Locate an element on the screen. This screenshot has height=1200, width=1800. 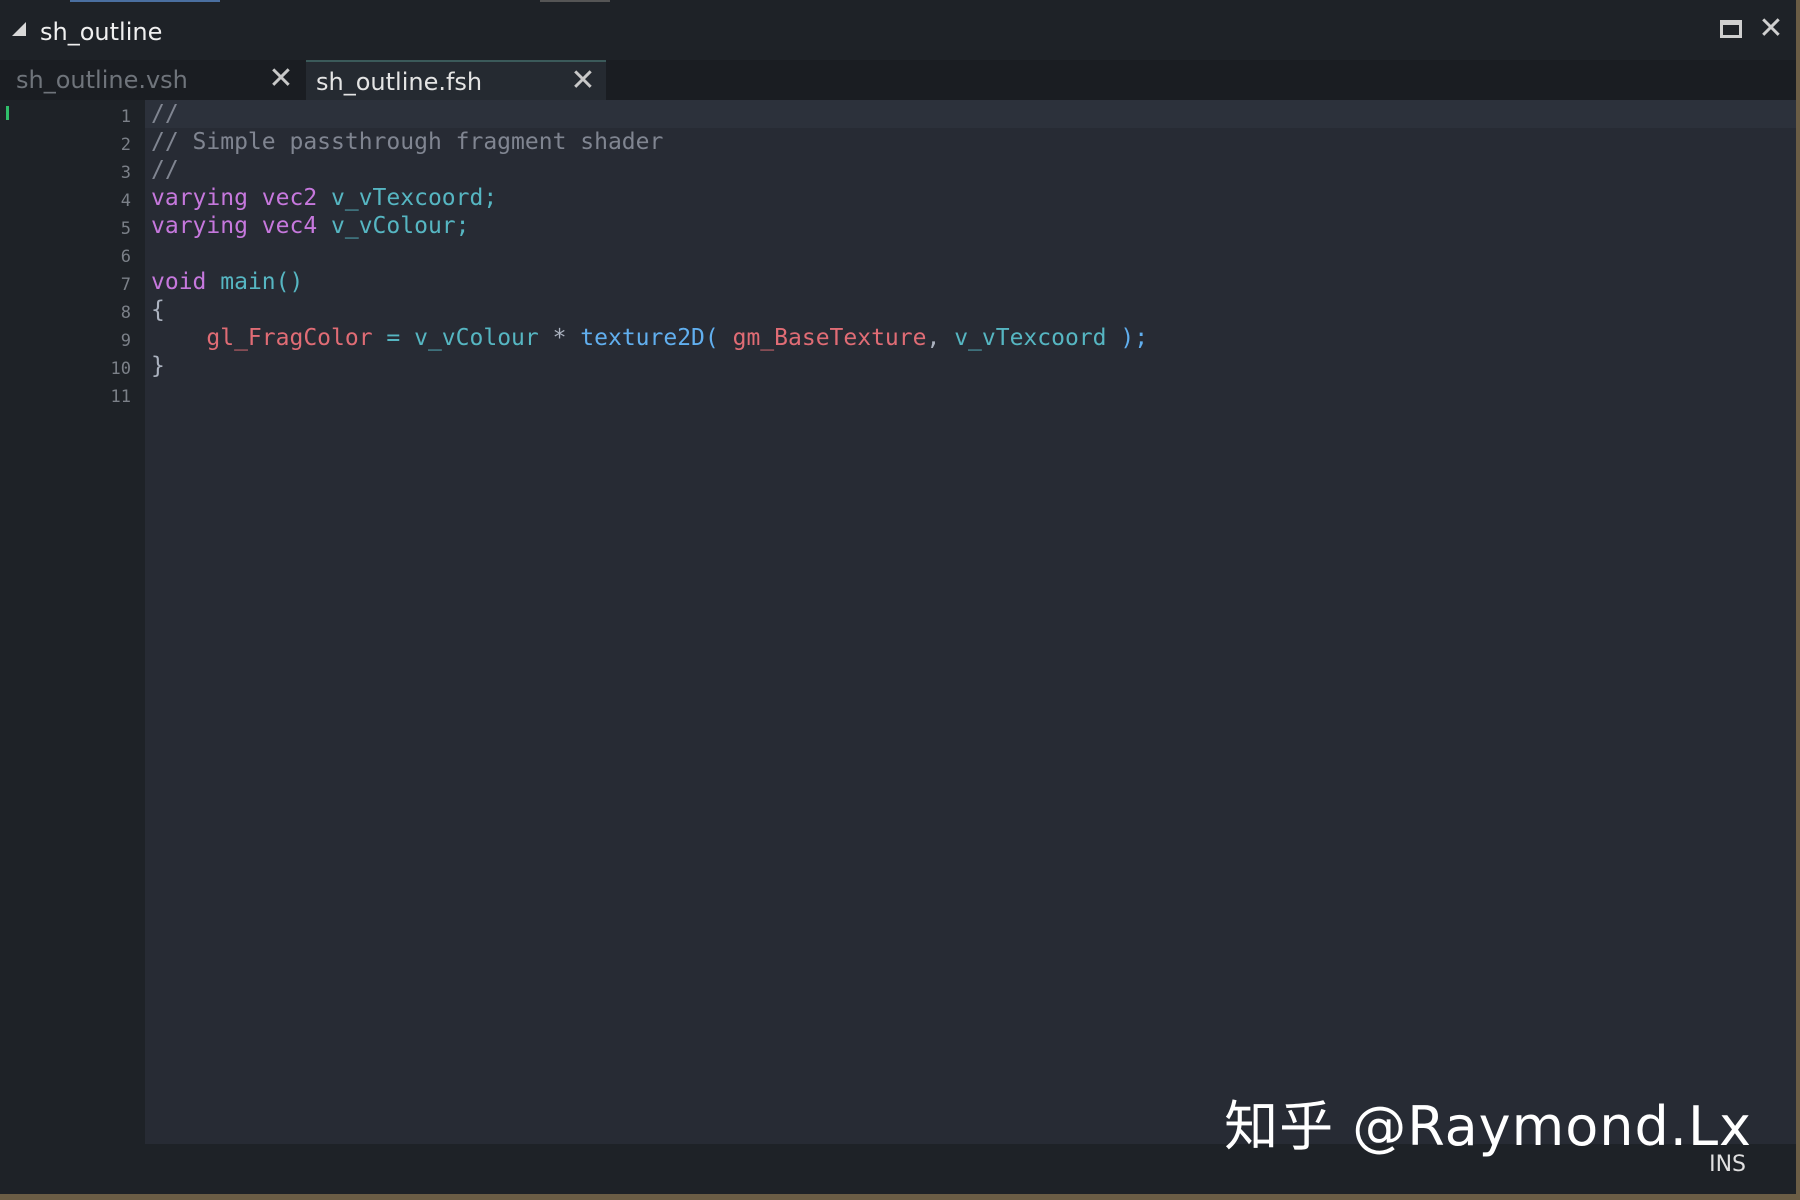
code-token: v_vTexcoord; is located at coordinates (414, 198).